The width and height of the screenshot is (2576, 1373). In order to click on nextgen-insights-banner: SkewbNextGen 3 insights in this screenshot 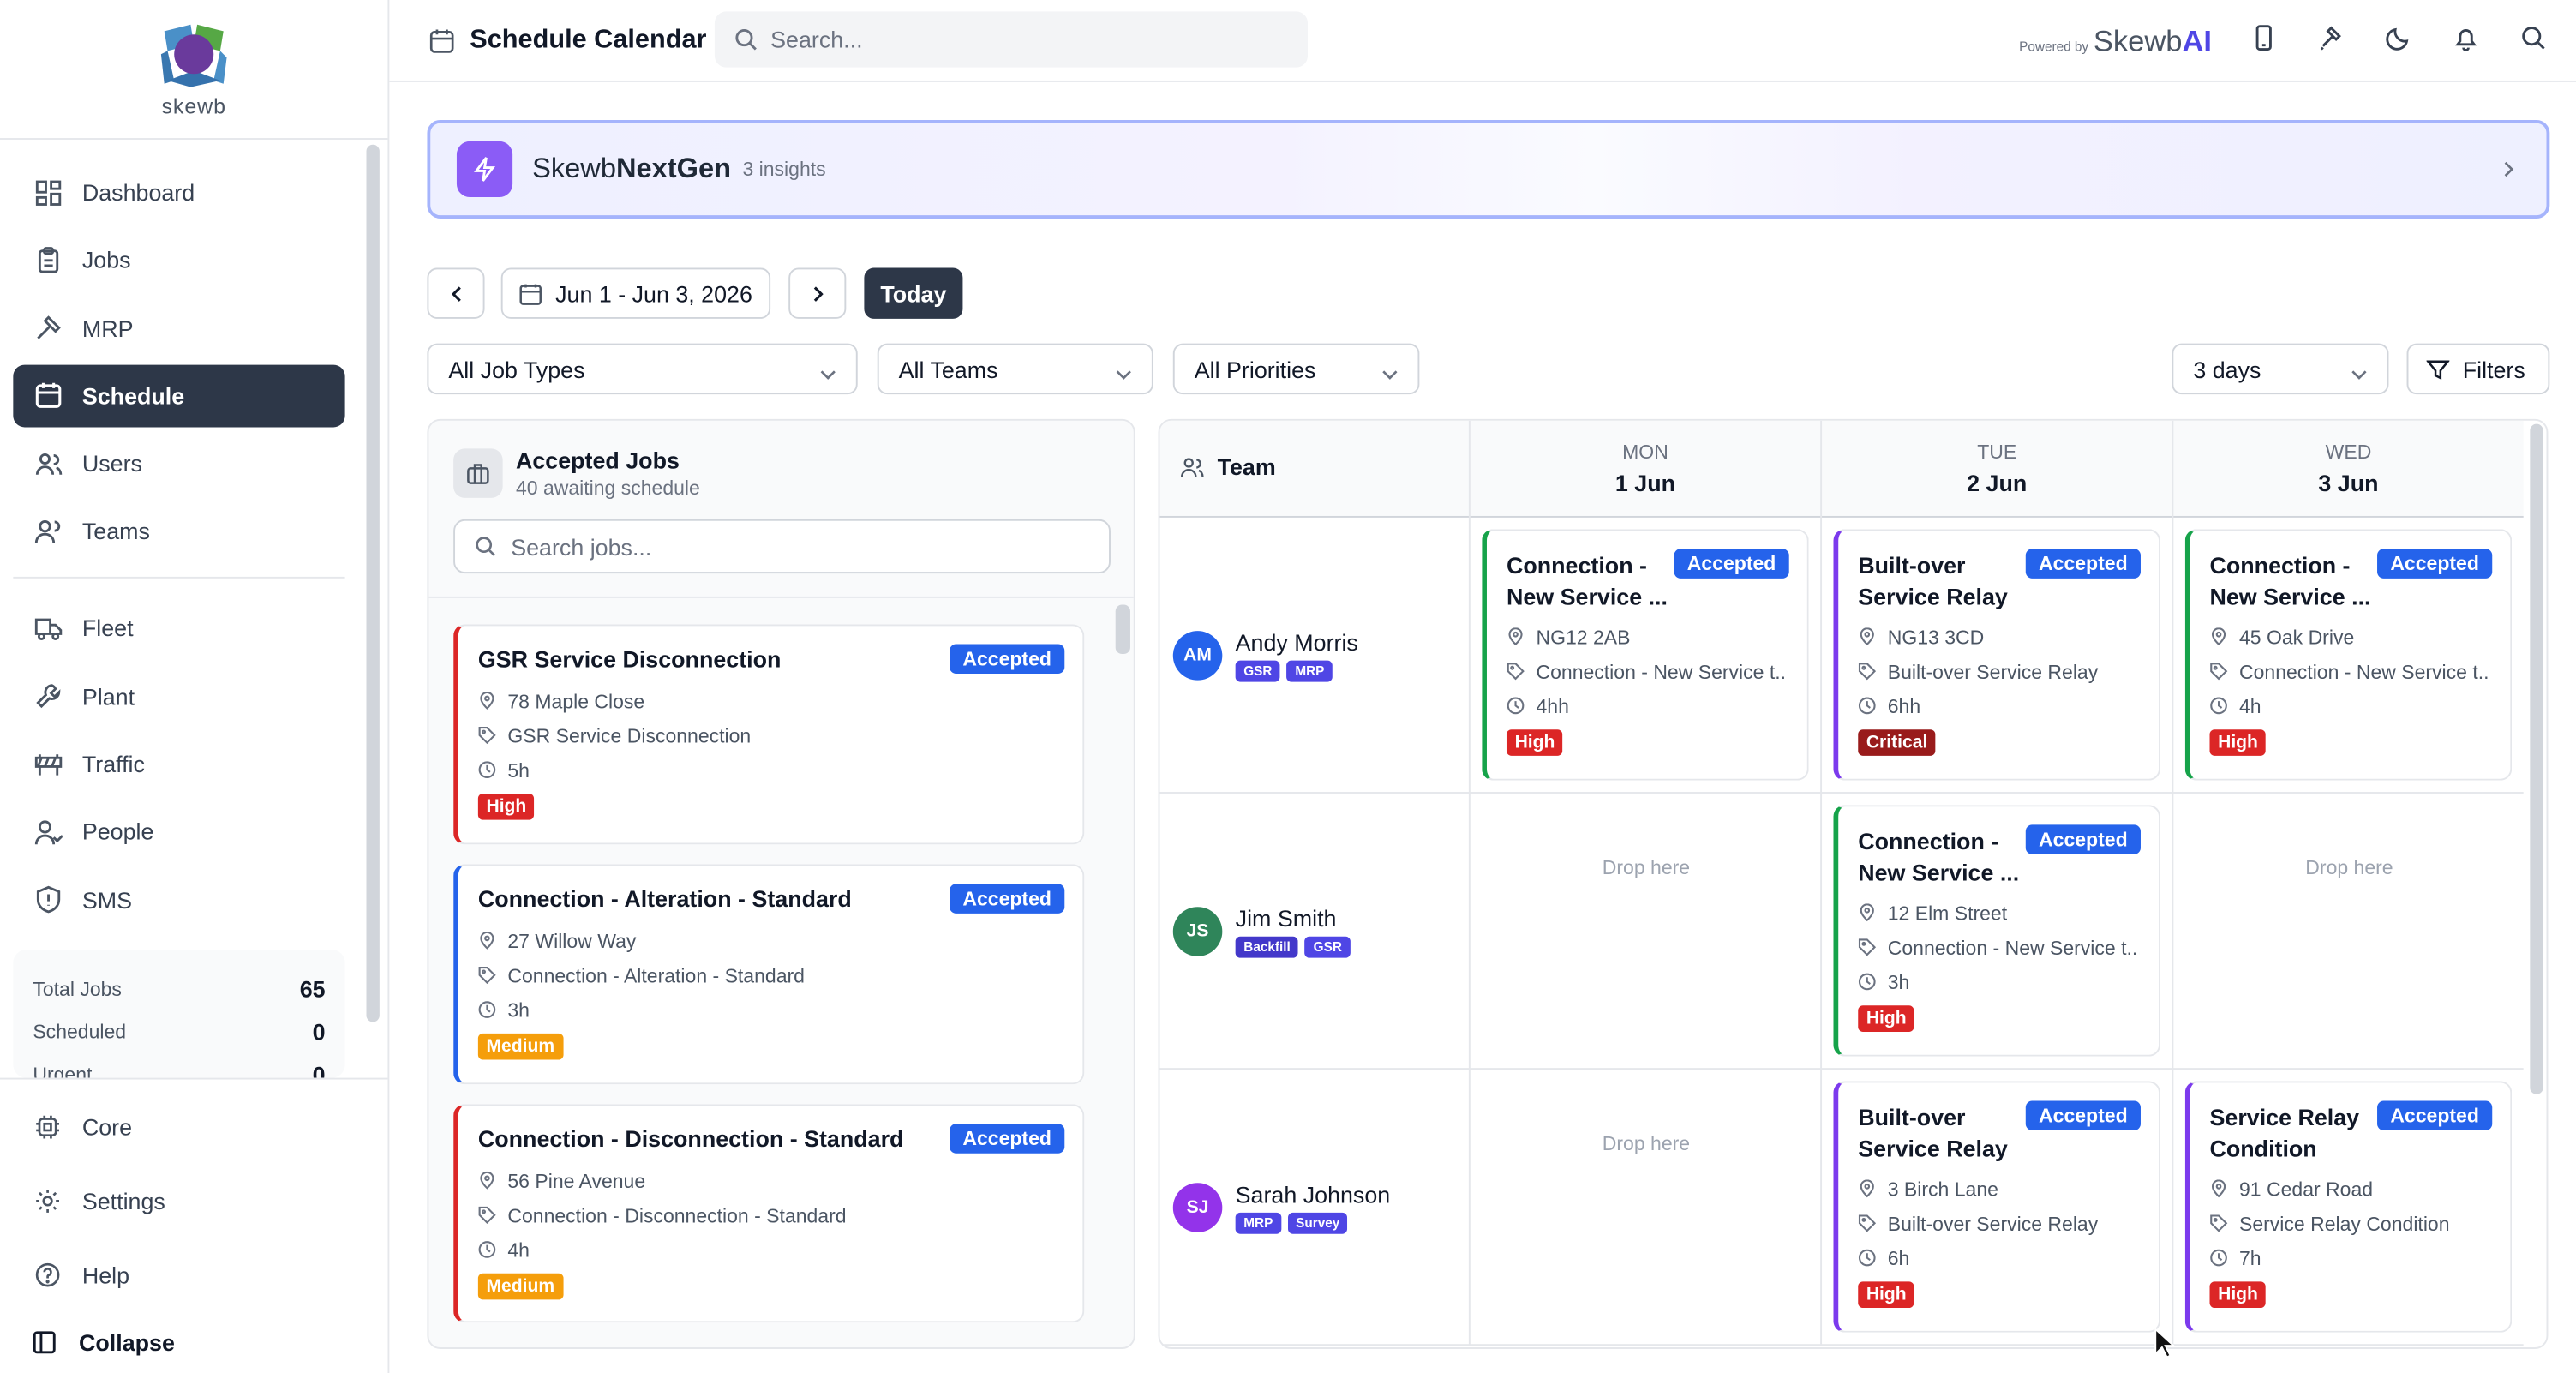, I will do `click(1488, 169)`.